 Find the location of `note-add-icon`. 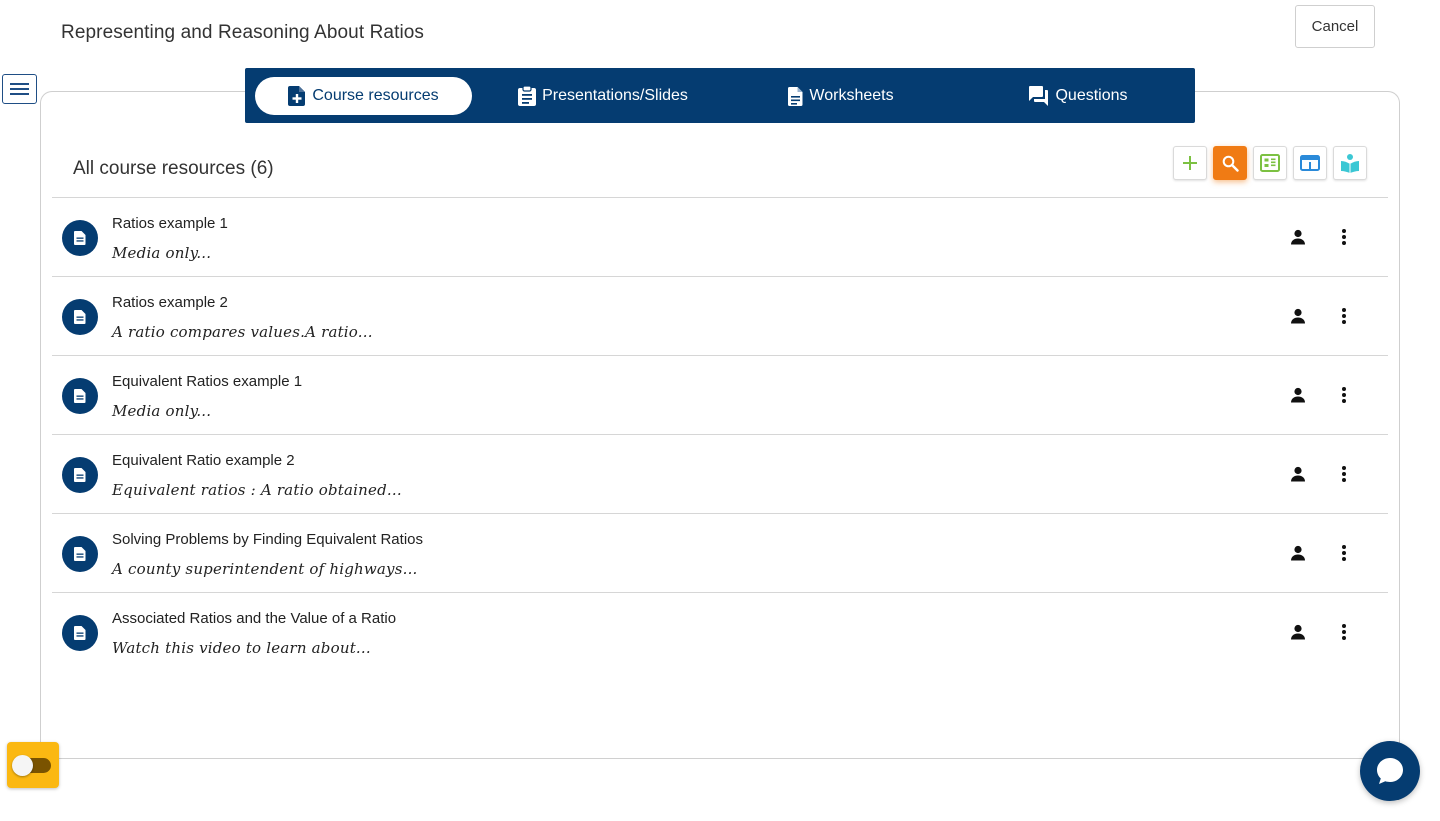

note-add-icon is located at coordinates (297, 96).